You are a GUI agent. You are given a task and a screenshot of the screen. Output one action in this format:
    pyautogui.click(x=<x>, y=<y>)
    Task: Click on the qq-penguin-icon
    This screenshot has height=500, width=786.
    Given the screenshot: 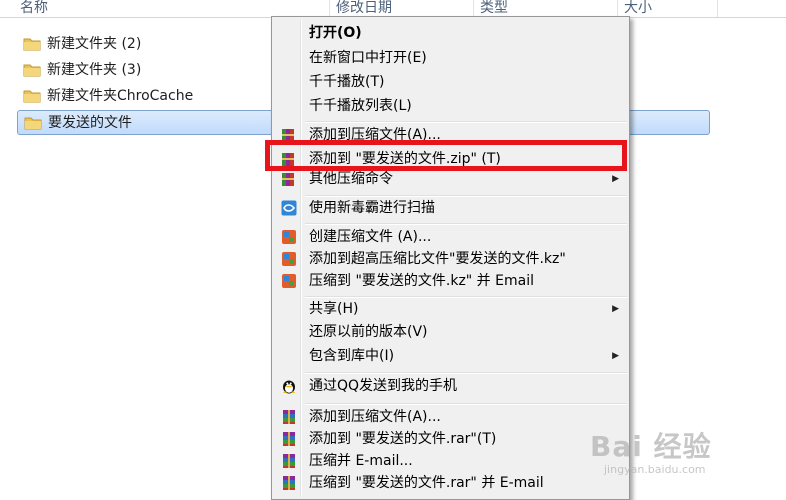 What is the action you would take?
    pyautogui.click(x=289, y=387)
    